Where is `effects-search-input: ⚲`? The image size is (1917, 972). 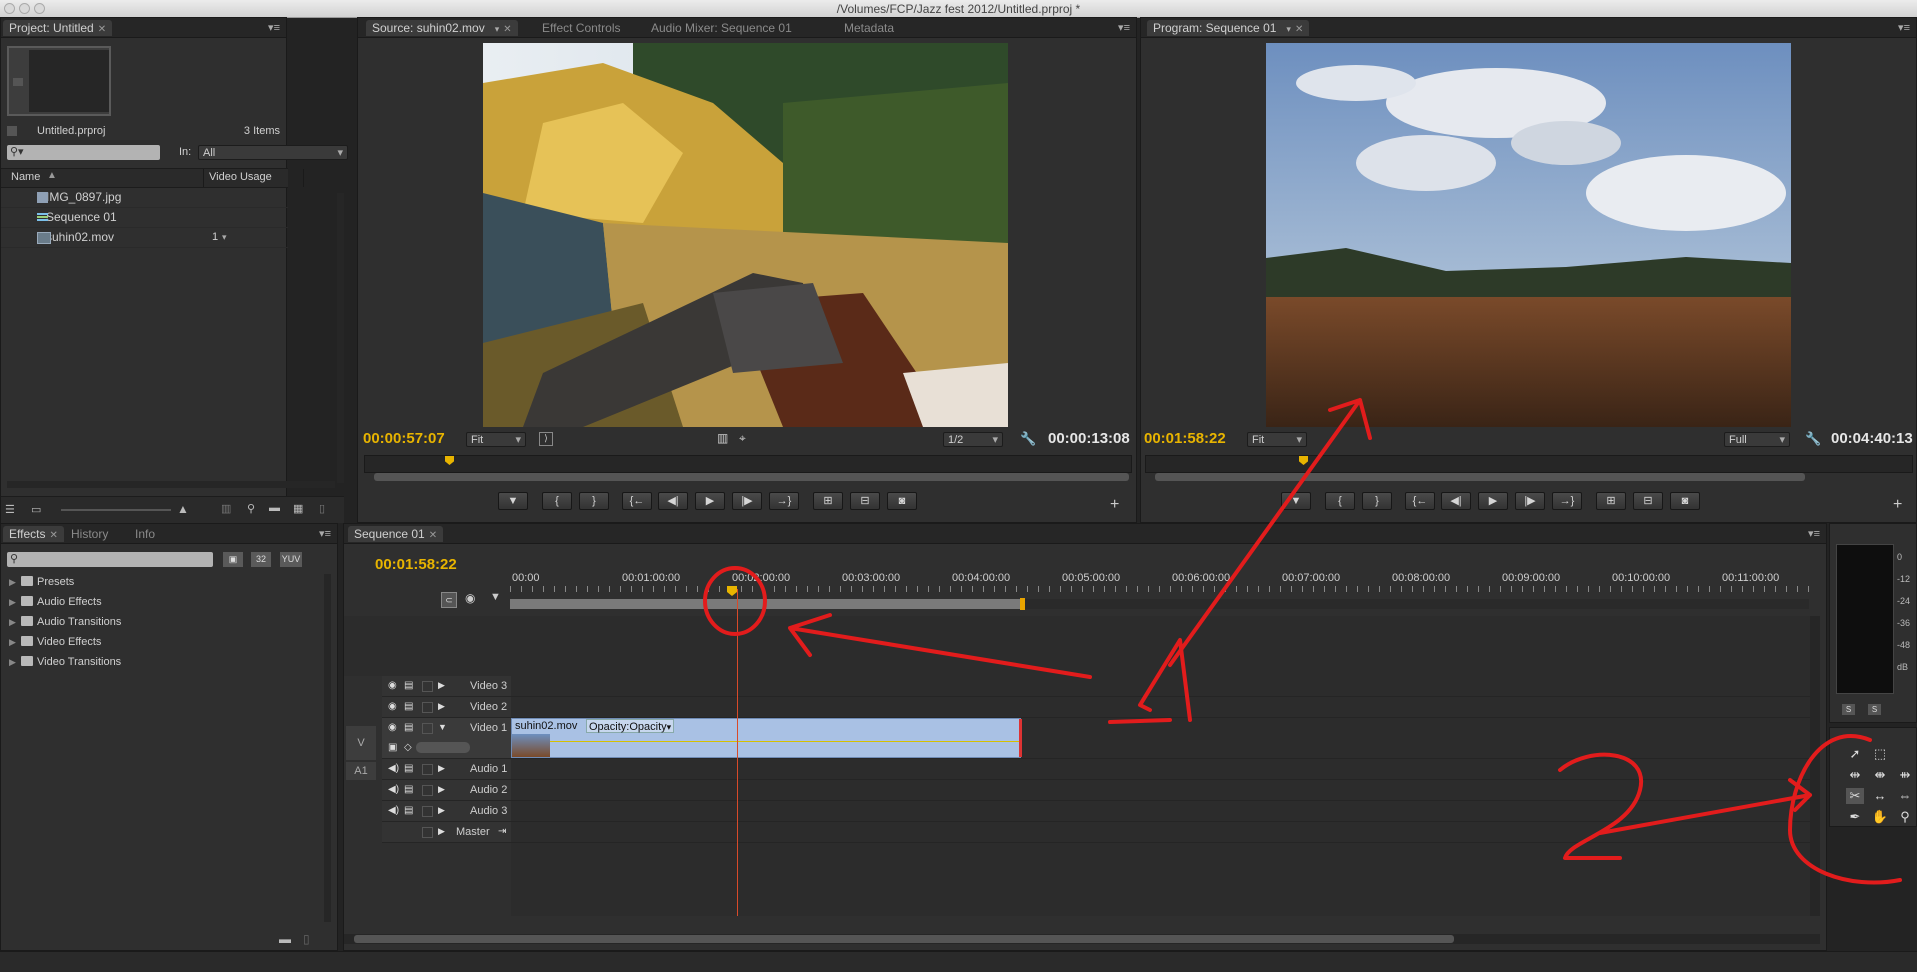 effects-search-input: ⚲ is located at coordinates (110, 559).